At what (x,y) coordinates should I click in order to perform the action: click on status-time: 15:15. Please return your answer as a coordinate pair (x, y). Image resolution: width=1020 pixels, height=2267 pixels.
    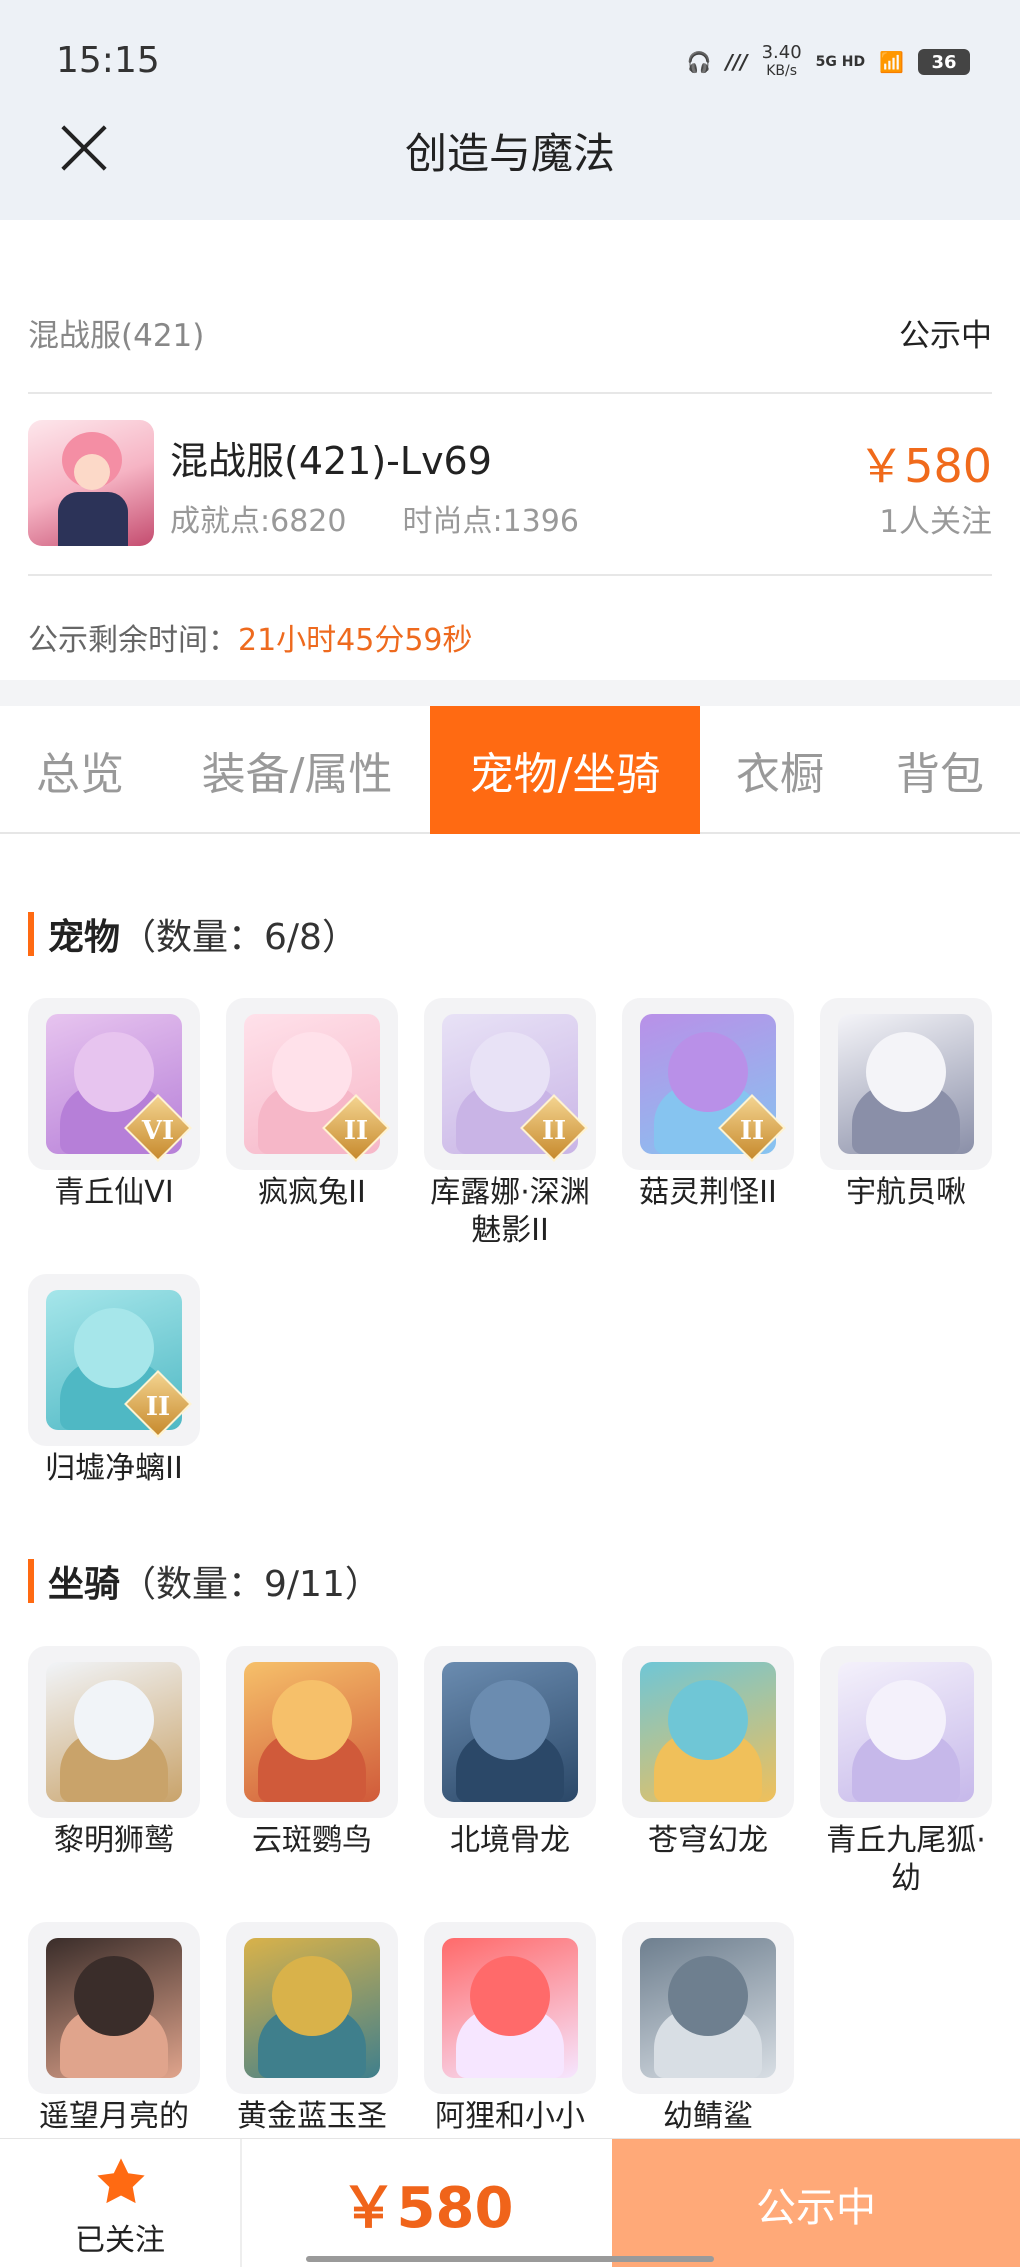
    Looking at the image, I should click on (108, 60).